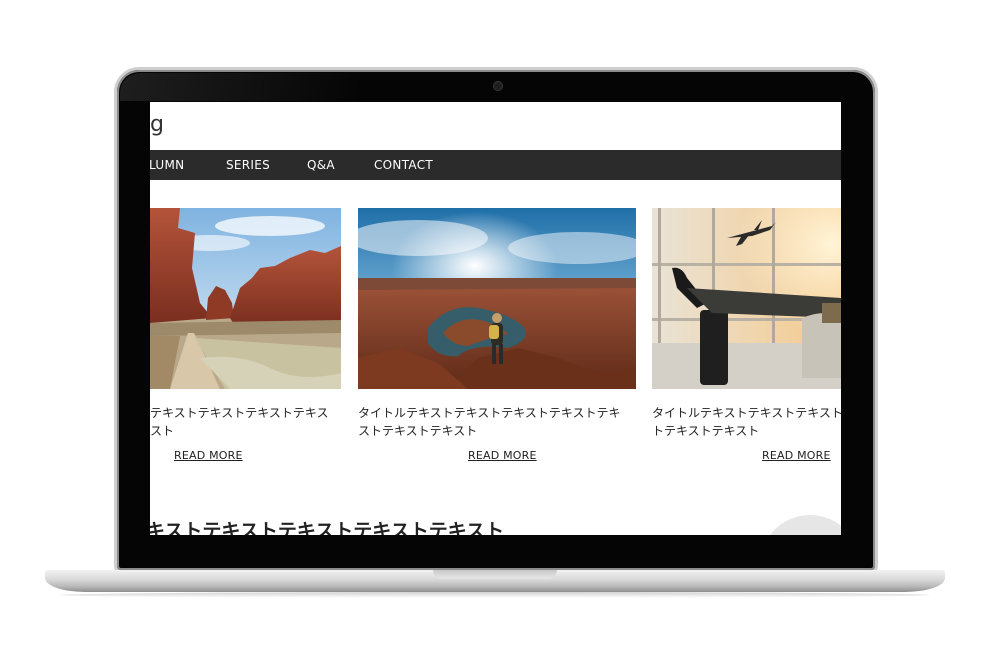 The image size is (1000, 667). What do you see at coordinates (800, 525) in the screenshot?
I see `scroll-top-button` at bounding box center [800, 525].